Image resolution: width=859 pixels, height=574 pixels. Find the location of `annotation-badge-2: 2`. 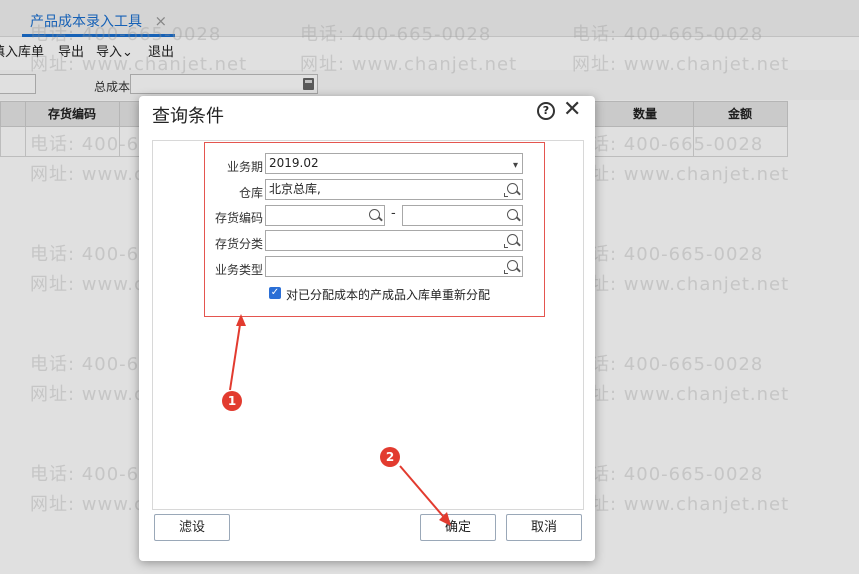

annotation-badge-2: 2 is located at coordinates (390, 457).